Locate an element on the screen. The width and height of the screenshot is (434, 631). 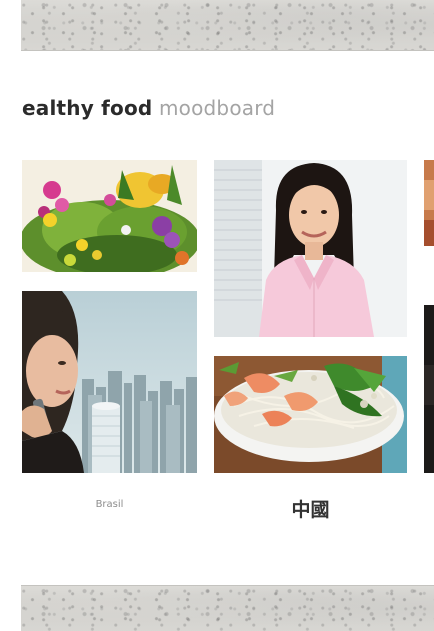
title-bold: ealthy food is located at coordinates (87, 108).